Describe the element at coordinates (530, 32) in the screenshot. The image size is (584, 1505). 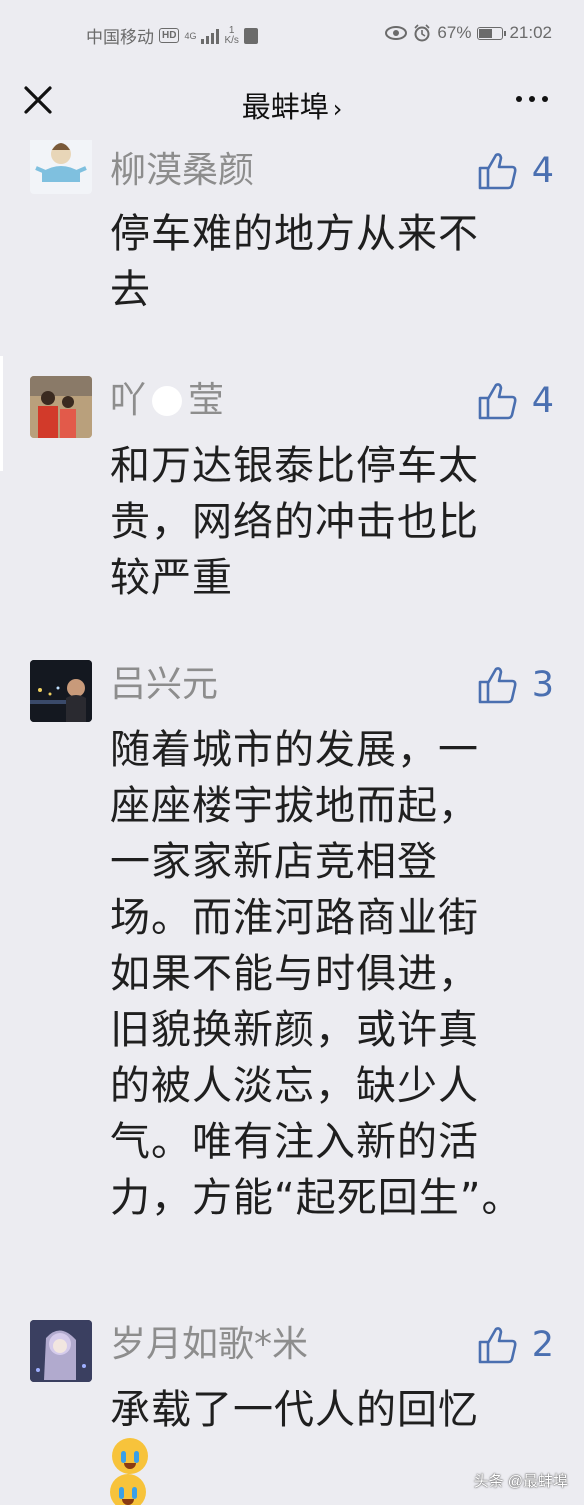
I see `clock: 21:02` at that location.